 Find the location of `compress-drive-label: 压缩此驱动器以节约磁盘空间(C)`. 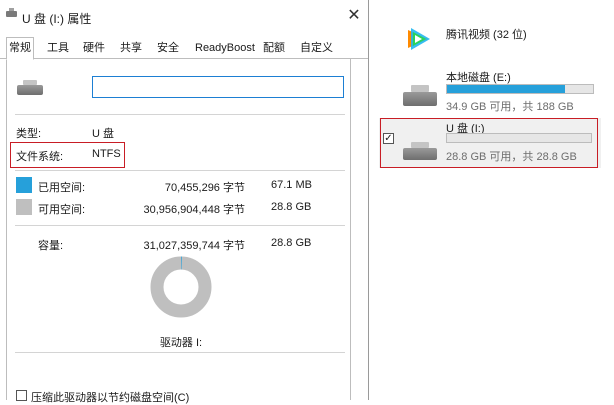

compress-drive-label: 压缩此驱动器以节约磁盘空间(C) is located at coordinates (110, 397).